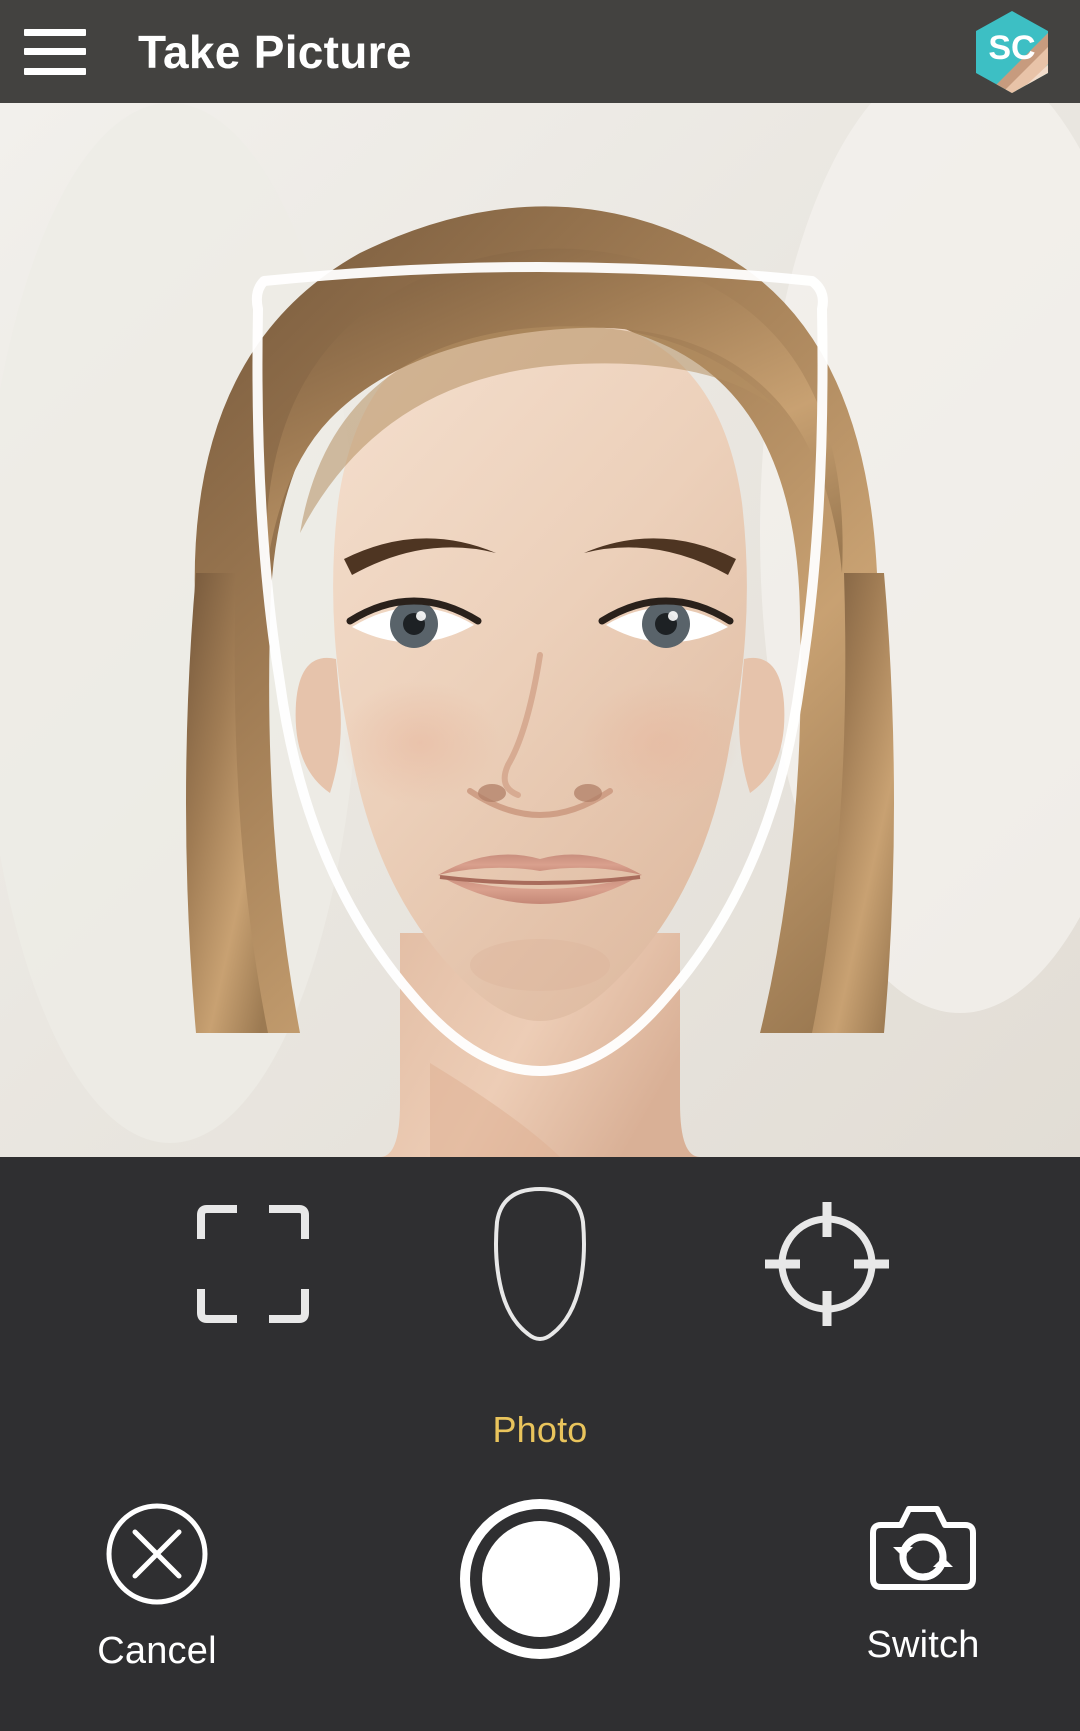 This screenshot has width=1080, height=1731. What do you see at coordinates (157, 1651) in the screenshot?
I see `cancel-label: Cancel` at bounding box center [157, 1651].